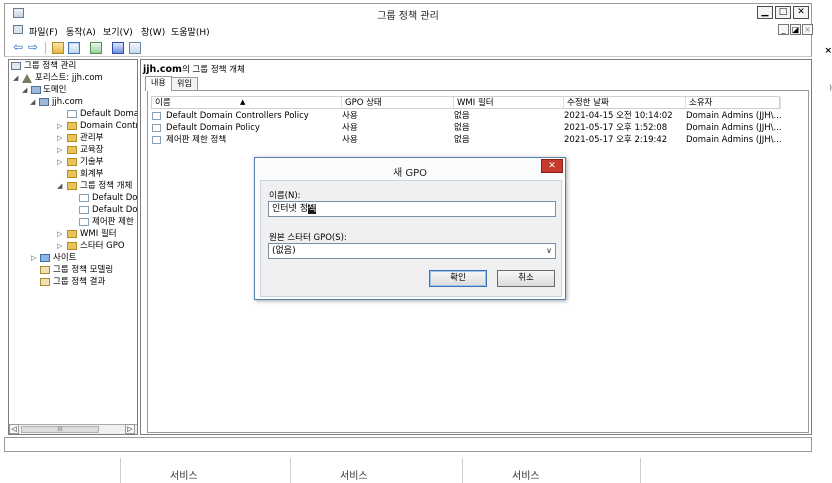 The width and height of the screenshot is (832, 483). What do you see at coordinates (79, 282) in the screenshot?
I see `tree-label: 그룹 정책 결과` at bounding box center [79, 282].